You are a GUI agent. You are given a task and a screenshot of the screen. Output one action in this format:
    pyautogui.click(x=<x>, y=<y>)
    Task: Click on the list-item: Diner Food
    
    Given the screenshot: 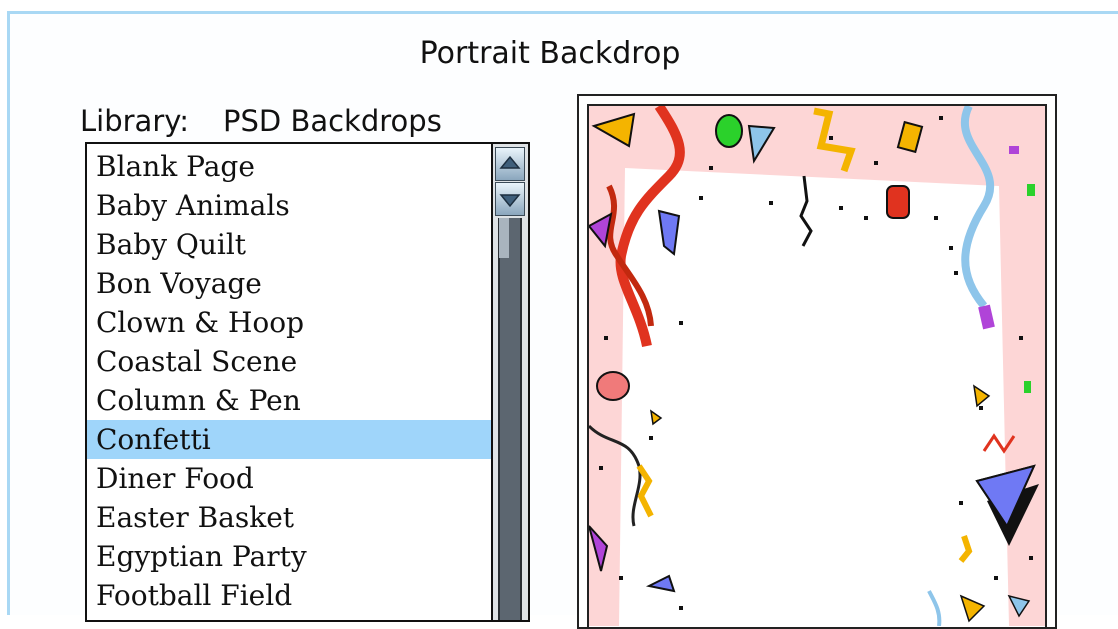 What is the action you would take?
    pyautogui.click(x=289, y=478)
    